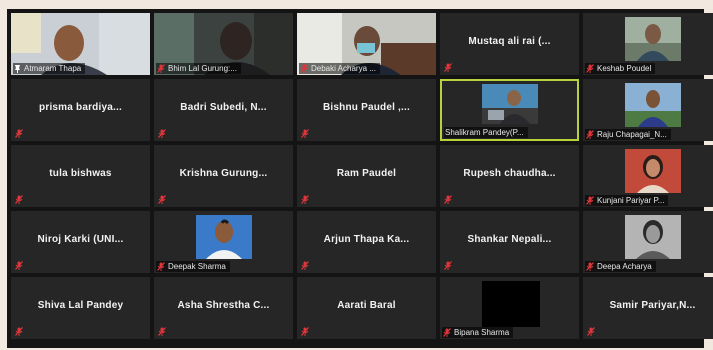 The image size is (713, 350). What do you see at coordinates (53, 68) in the screenshot?
I see `participant-name: Atmaram Thapa` at bounding box center [53, 68].